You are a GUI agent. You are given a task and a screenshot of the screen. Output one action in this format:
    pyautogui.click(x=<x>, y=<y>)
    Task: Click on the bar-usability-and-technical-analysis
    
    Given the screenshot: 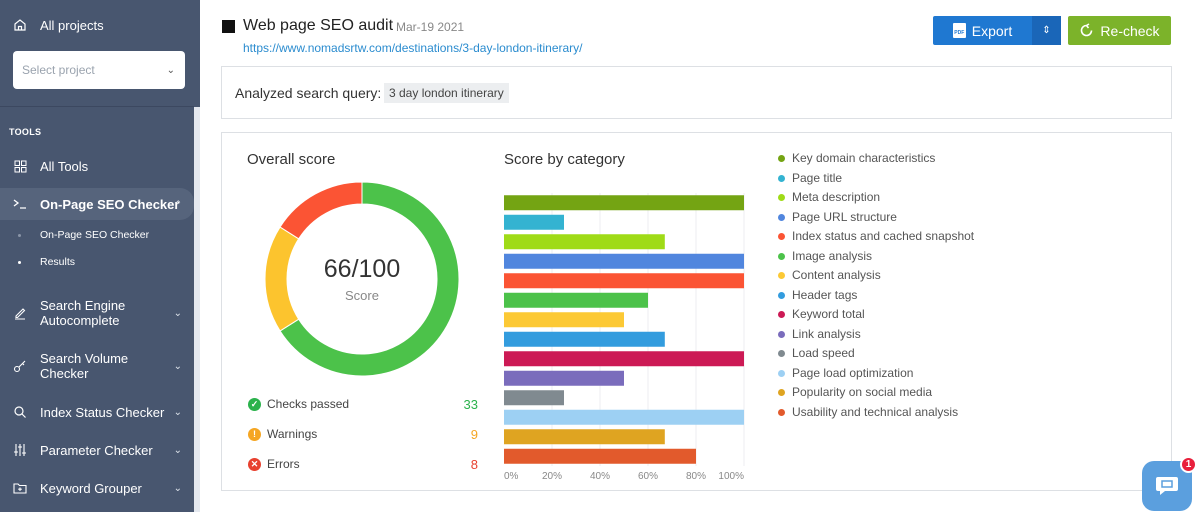 What is the action you would take?
    pyautogui.click(x=600, y=456)
    